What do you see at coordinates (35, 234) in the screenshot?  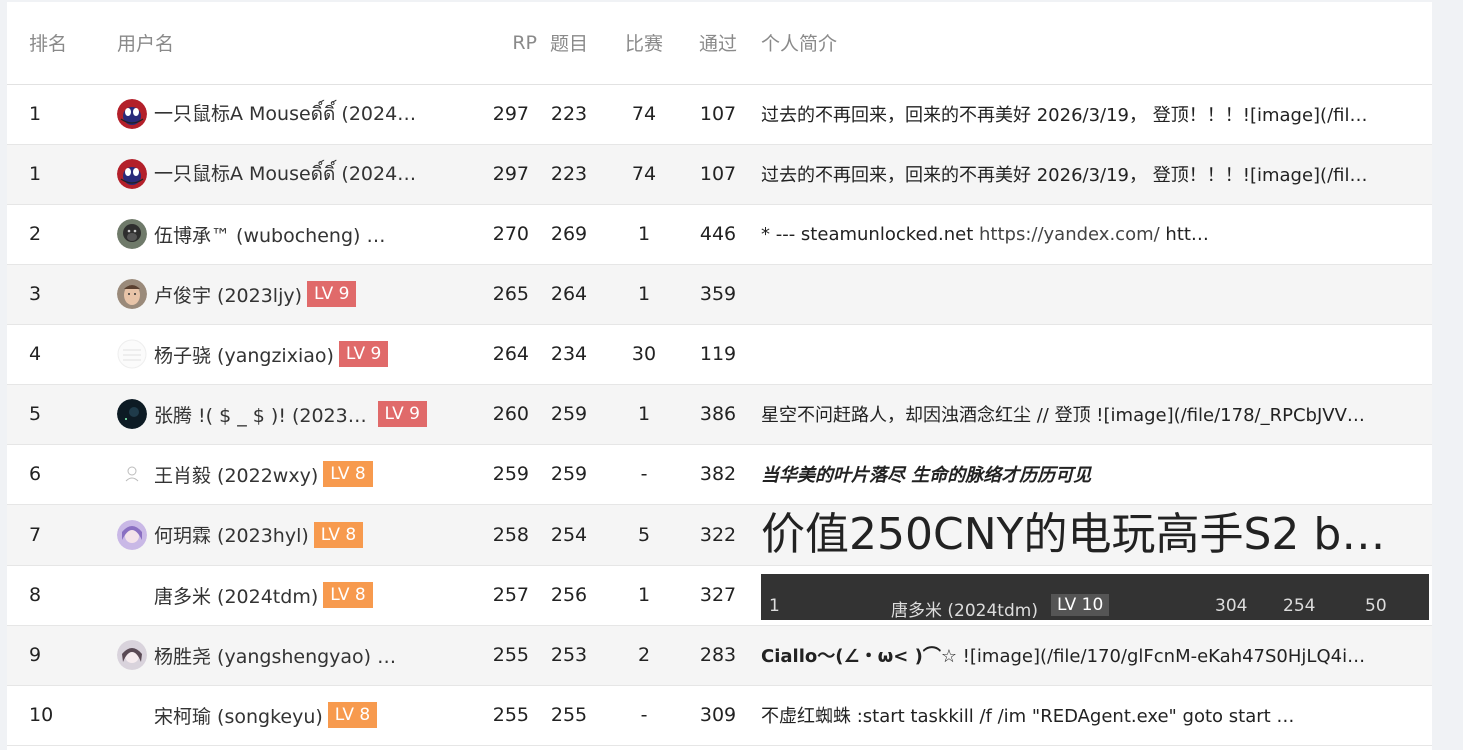 I see `rank-cell: 2` at bounding box center [35, 234].